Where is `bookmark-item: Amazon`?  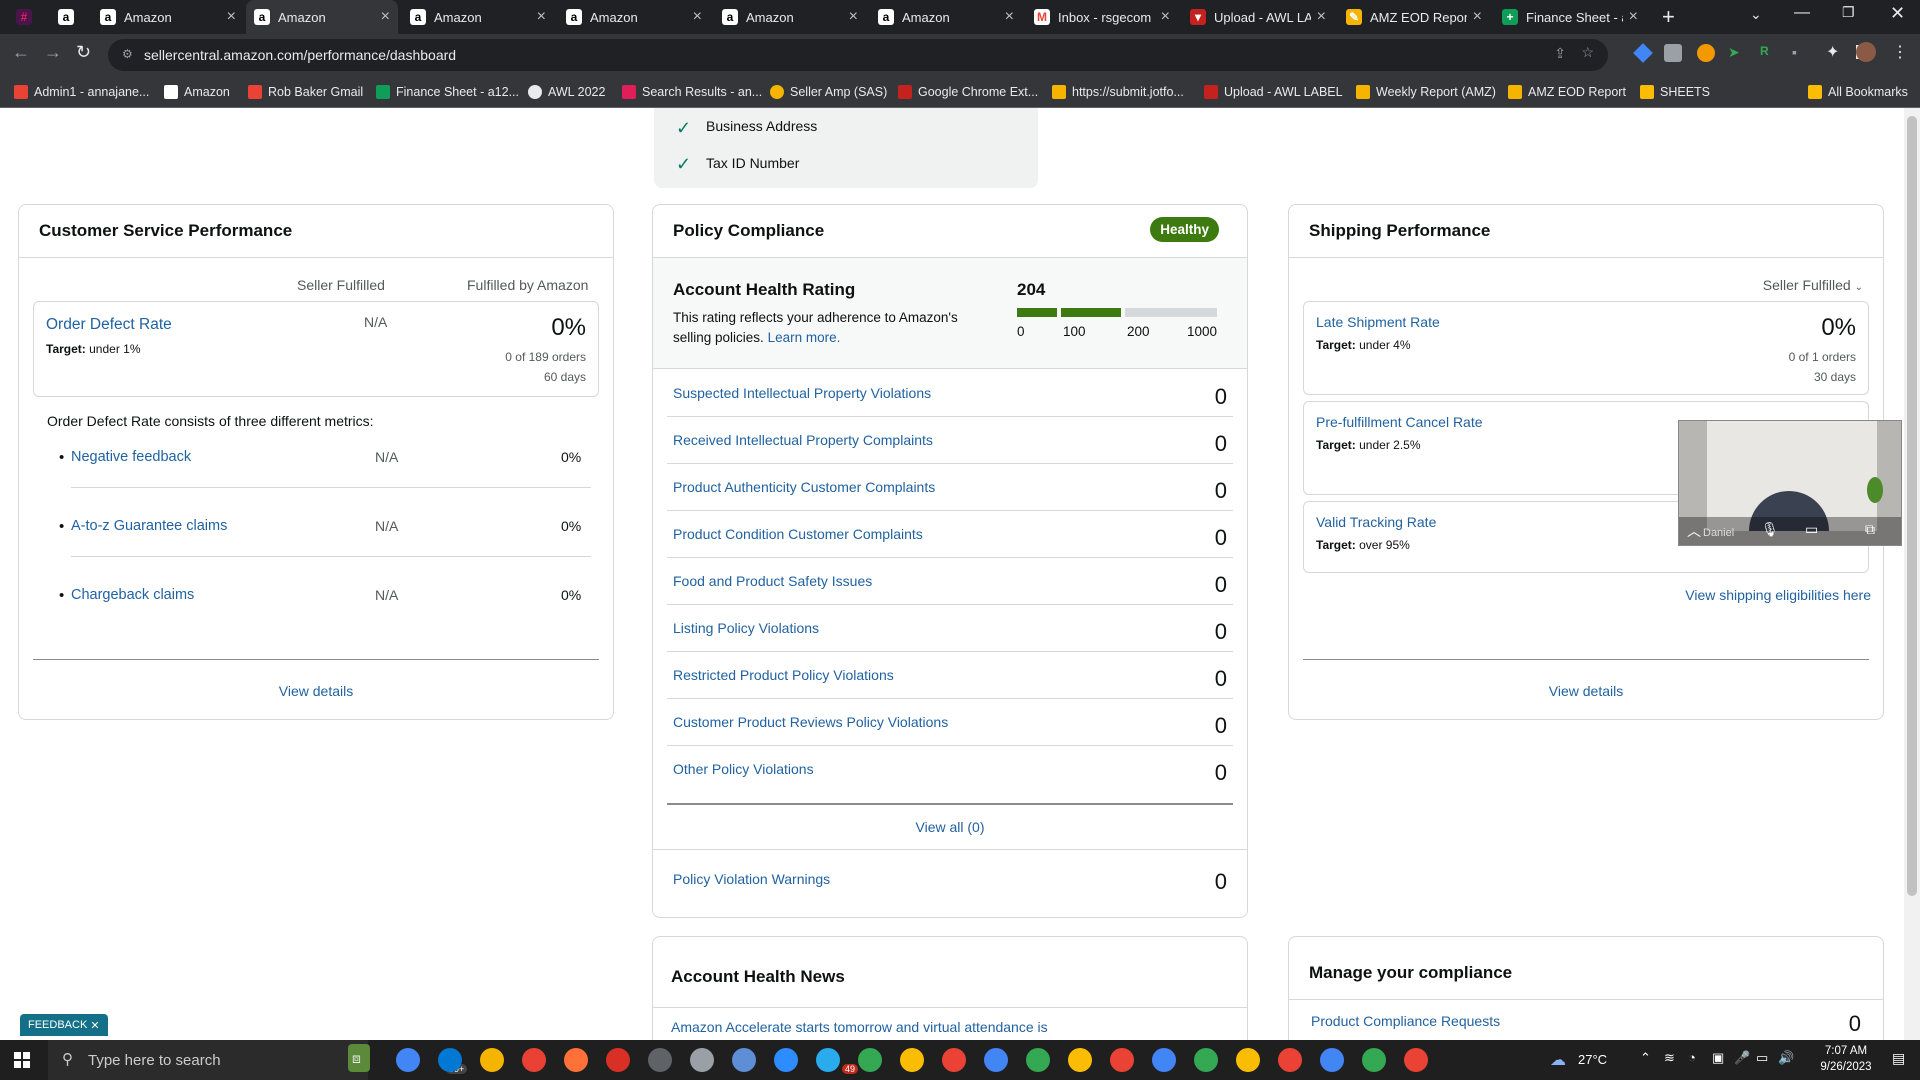 bookmark-item: Amazon is located at coordinates (197, 92).